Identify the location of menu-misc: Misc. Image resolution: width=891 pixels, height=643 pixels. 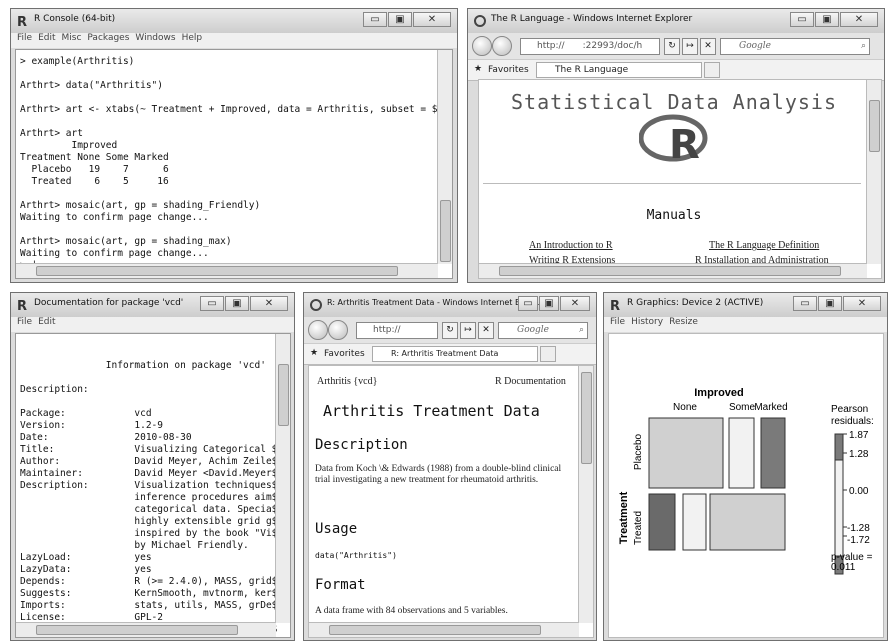
(72, 38).